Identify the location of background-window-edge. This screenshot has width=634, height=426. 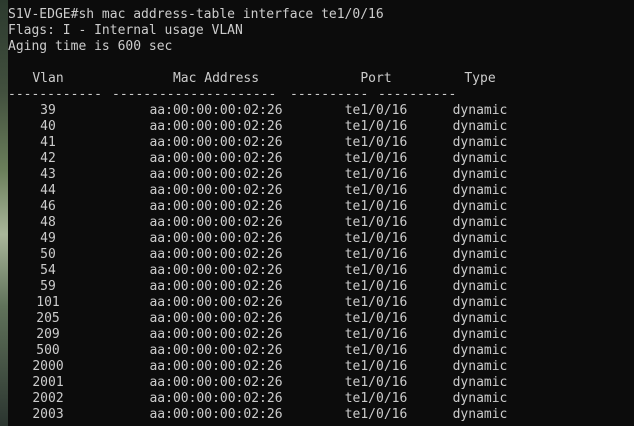
(4, 213).